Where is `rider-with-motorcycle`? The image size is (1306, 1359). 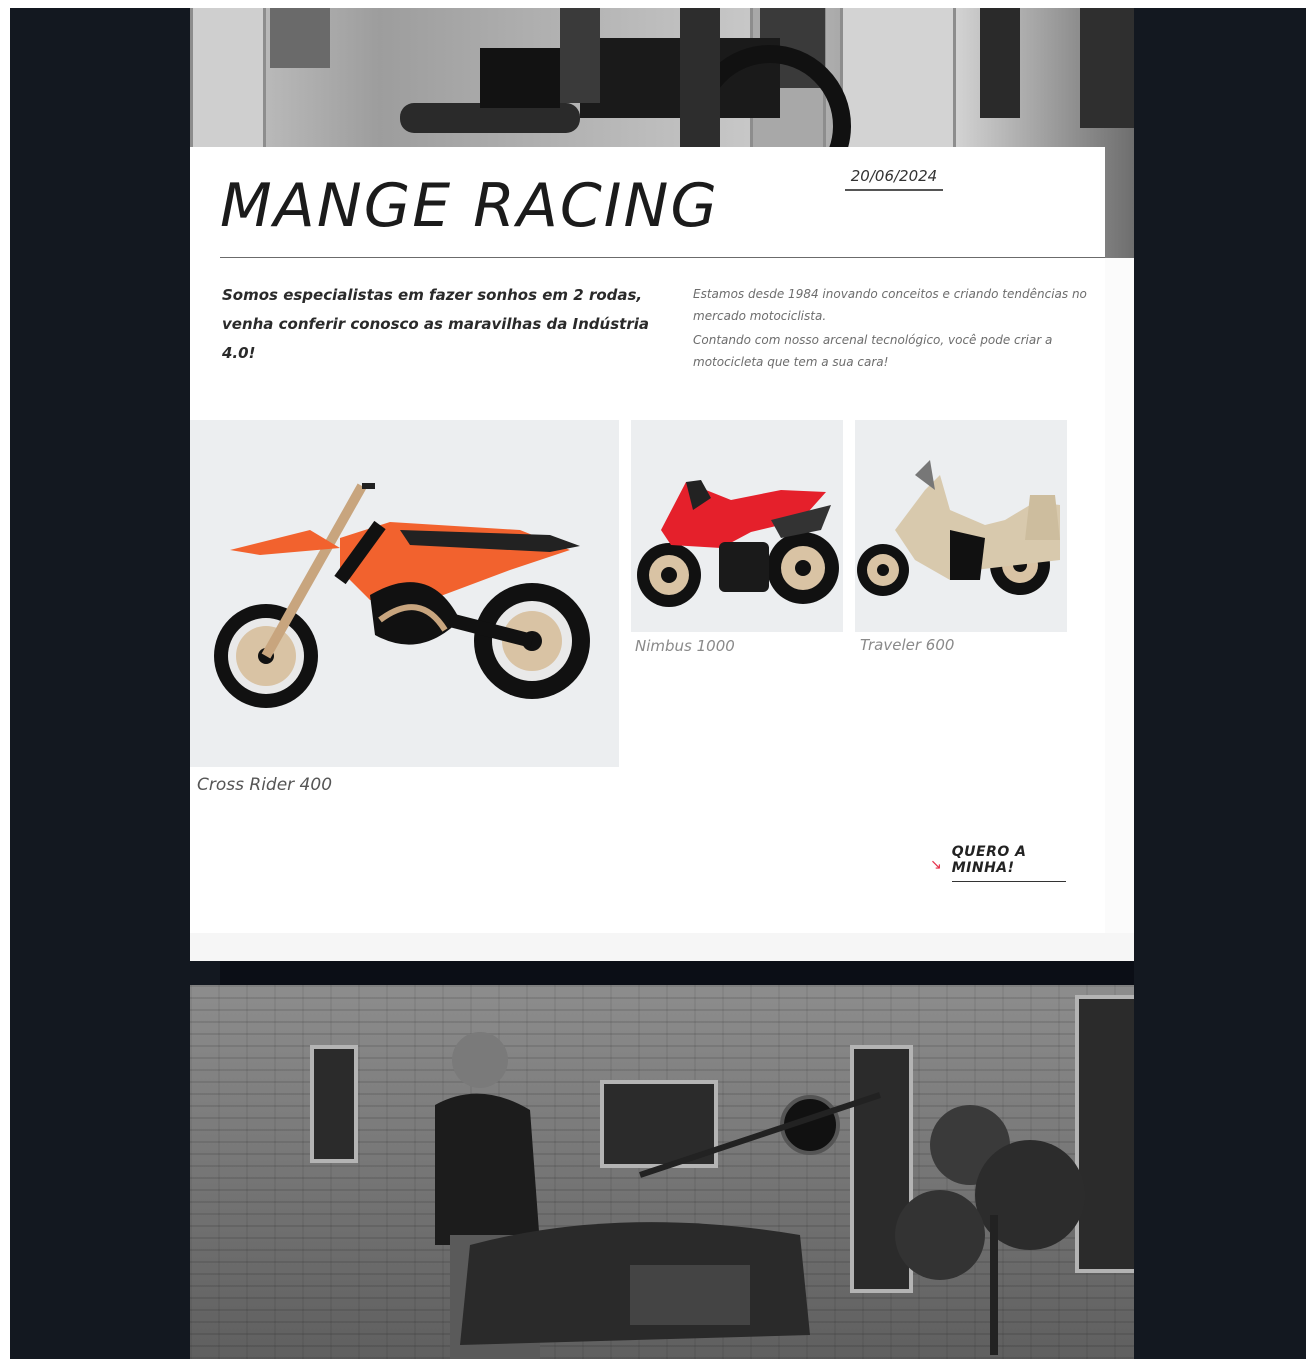
rider-with-motorcycle is located at coordinates (658, 1195).